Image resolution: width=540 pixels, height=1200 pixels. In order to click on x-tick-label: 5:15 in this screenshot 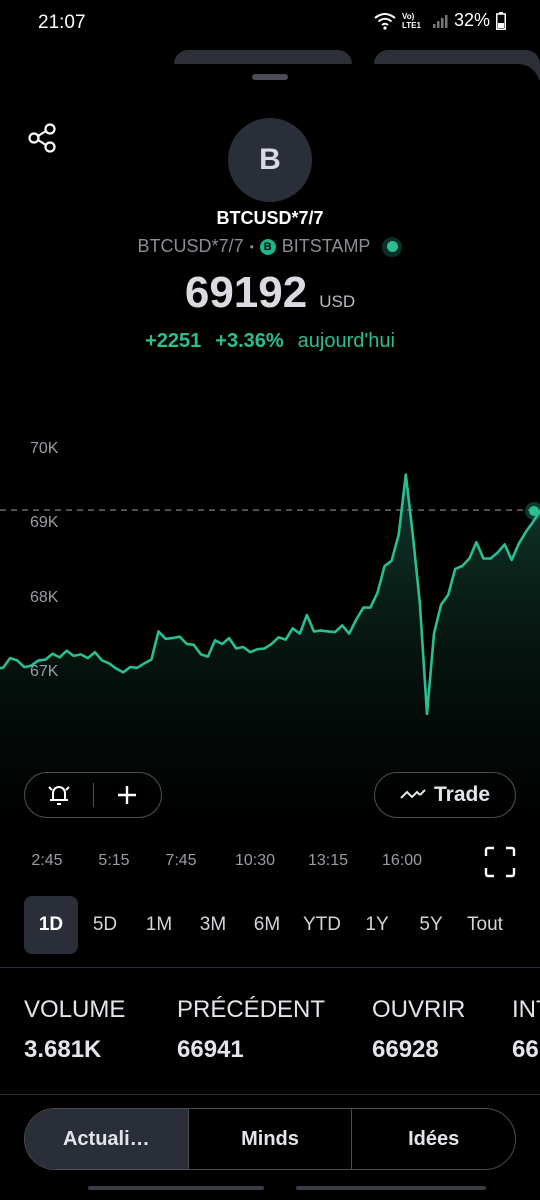, I will do `click(114, 860)`.